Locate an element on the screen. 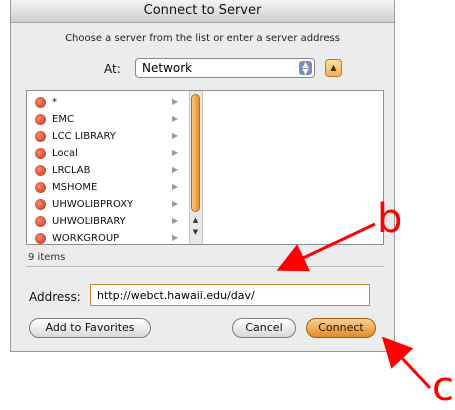  annotation-label-b: b is located at coordinates (390, 219).